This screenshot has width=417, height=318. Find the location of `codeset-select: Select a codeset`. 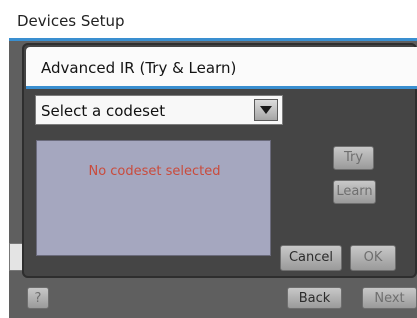

codeset-select: Select a codeset is located at coordinates (159, 110).